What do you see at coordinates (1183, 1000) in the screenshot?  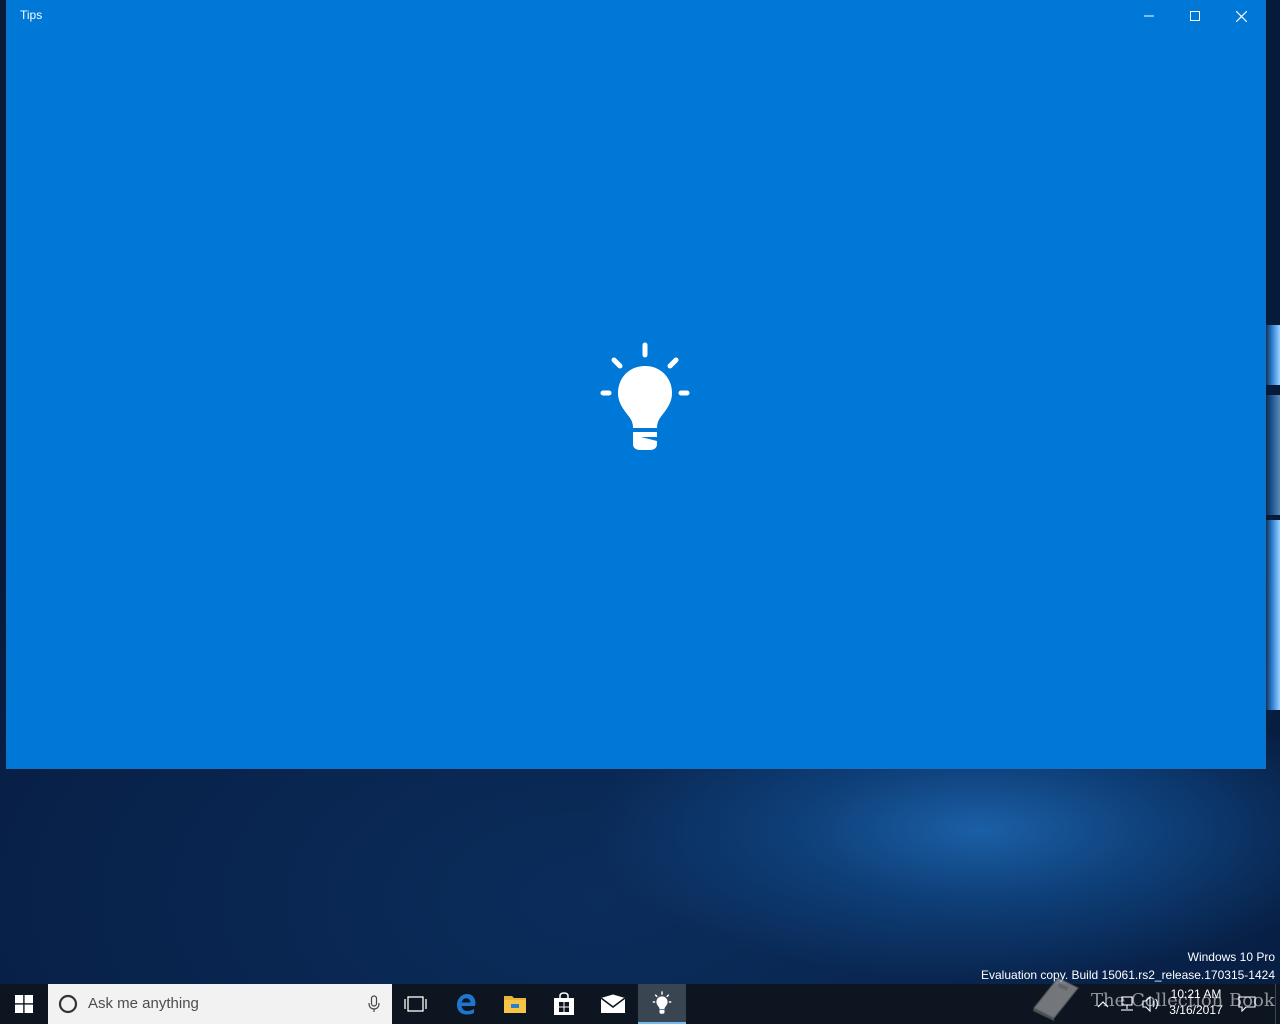 I see `overlay-watermark-text: The Collection Book` at bounding box center [1183, 1000].